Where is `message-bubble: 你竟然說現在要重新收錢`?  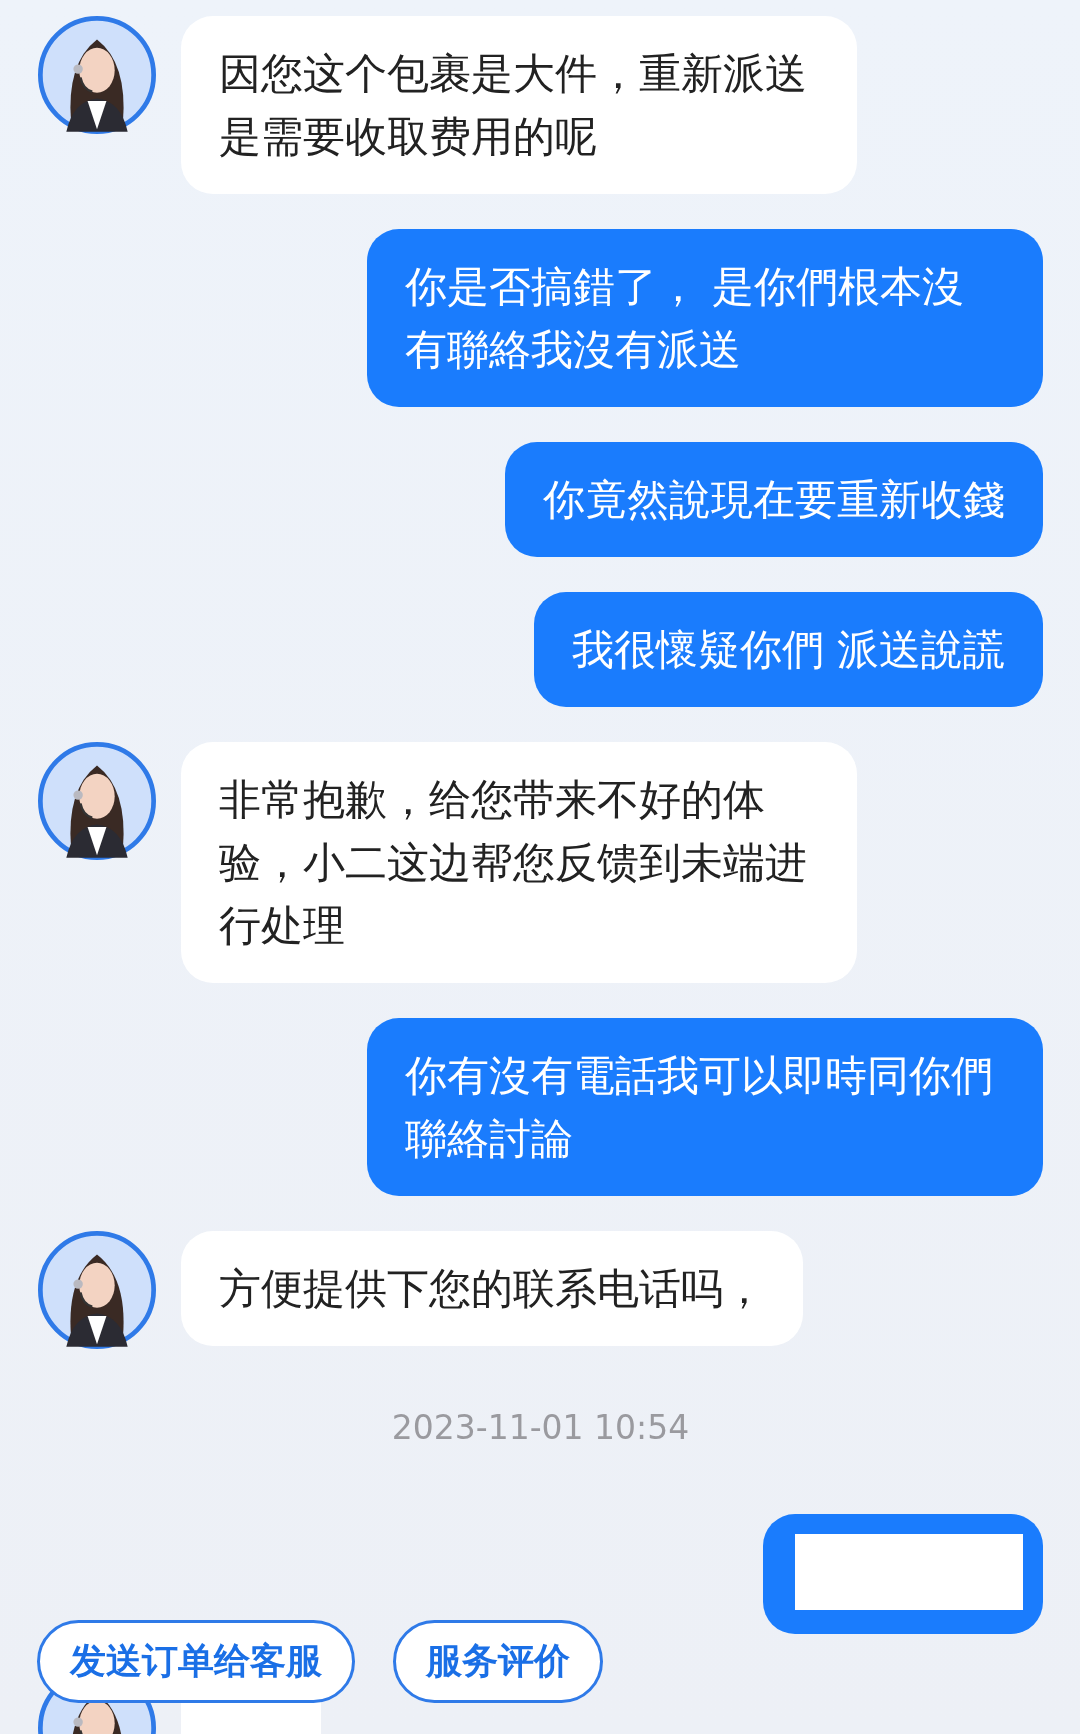 message-bubble: 你竟然說現在要重新收錢 is located at coordinates (774, 499).